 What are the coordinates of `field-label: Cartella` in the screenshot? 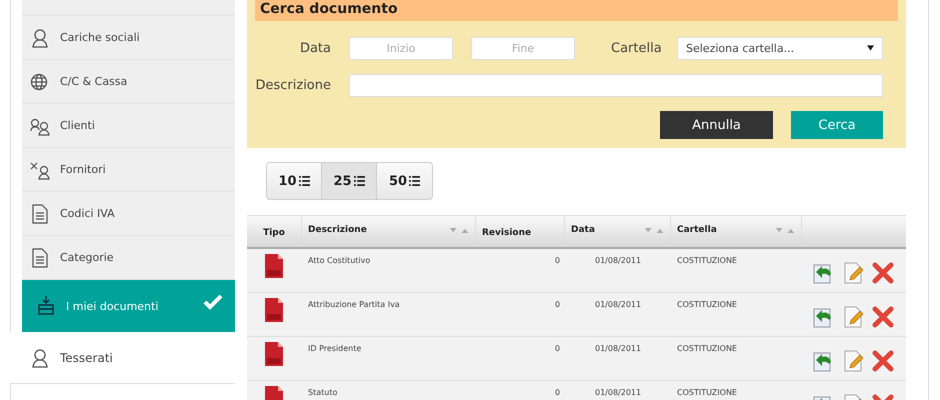 It's located at (635, 48).